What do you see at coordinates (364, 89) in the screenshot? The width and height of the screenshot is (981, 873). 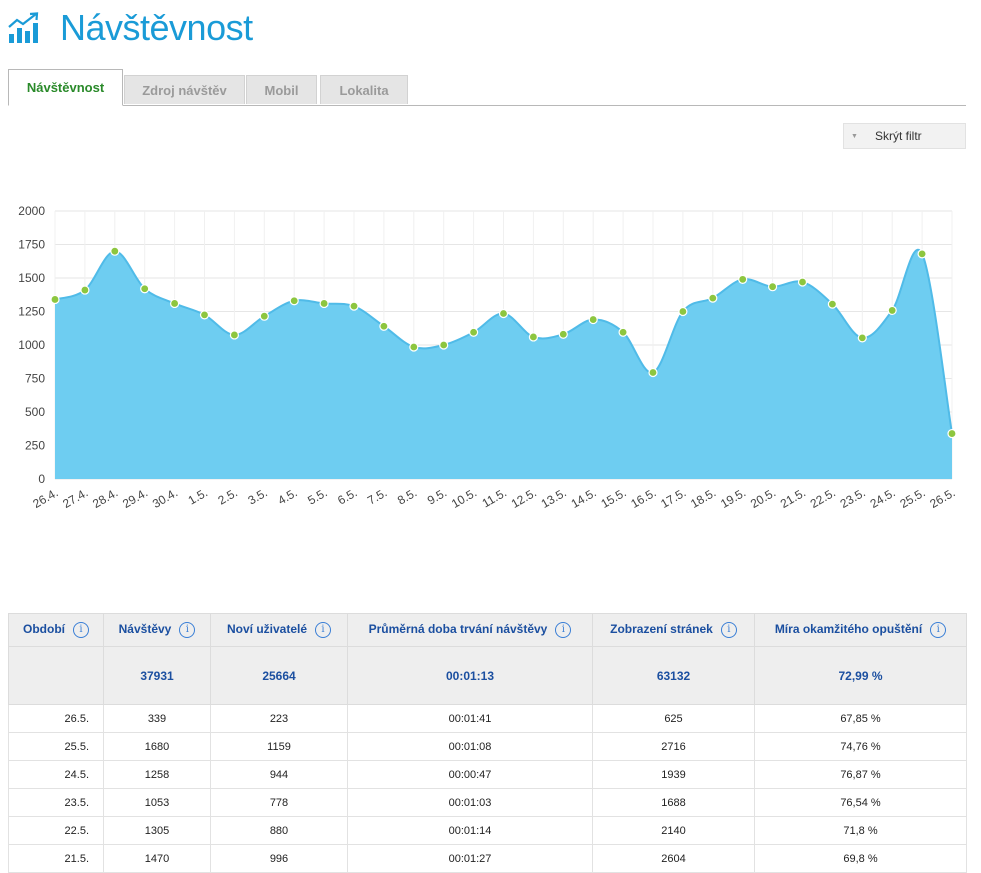 I see `tab-lokalita: Lokalita` at bounding box center [364, 89].